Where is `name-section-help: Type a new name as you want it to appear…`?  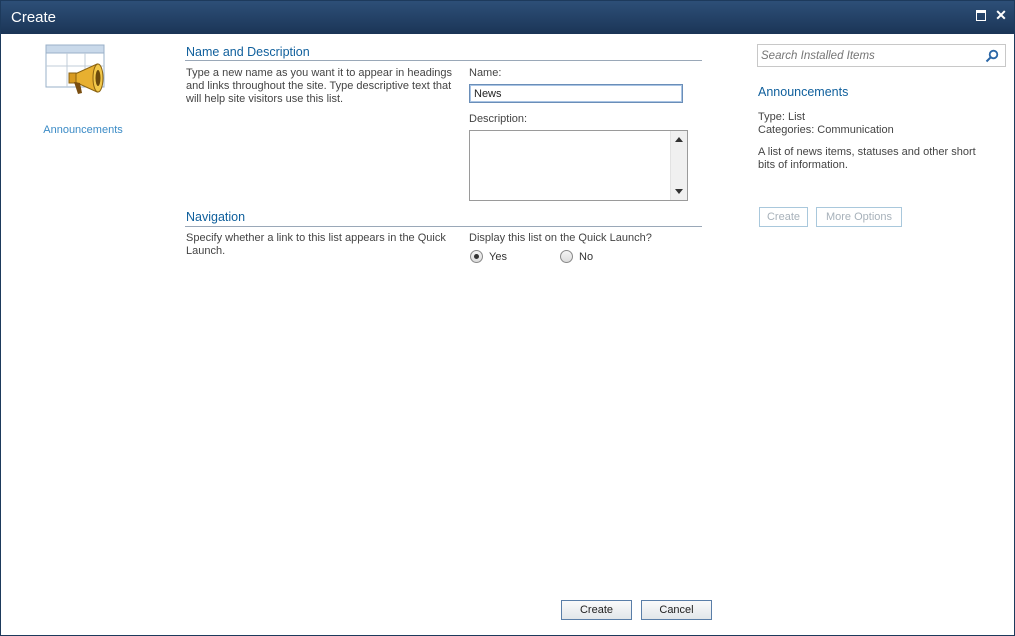 name-section-help: Type a new name as you want it to appear… is located at coordinates (319, 86).